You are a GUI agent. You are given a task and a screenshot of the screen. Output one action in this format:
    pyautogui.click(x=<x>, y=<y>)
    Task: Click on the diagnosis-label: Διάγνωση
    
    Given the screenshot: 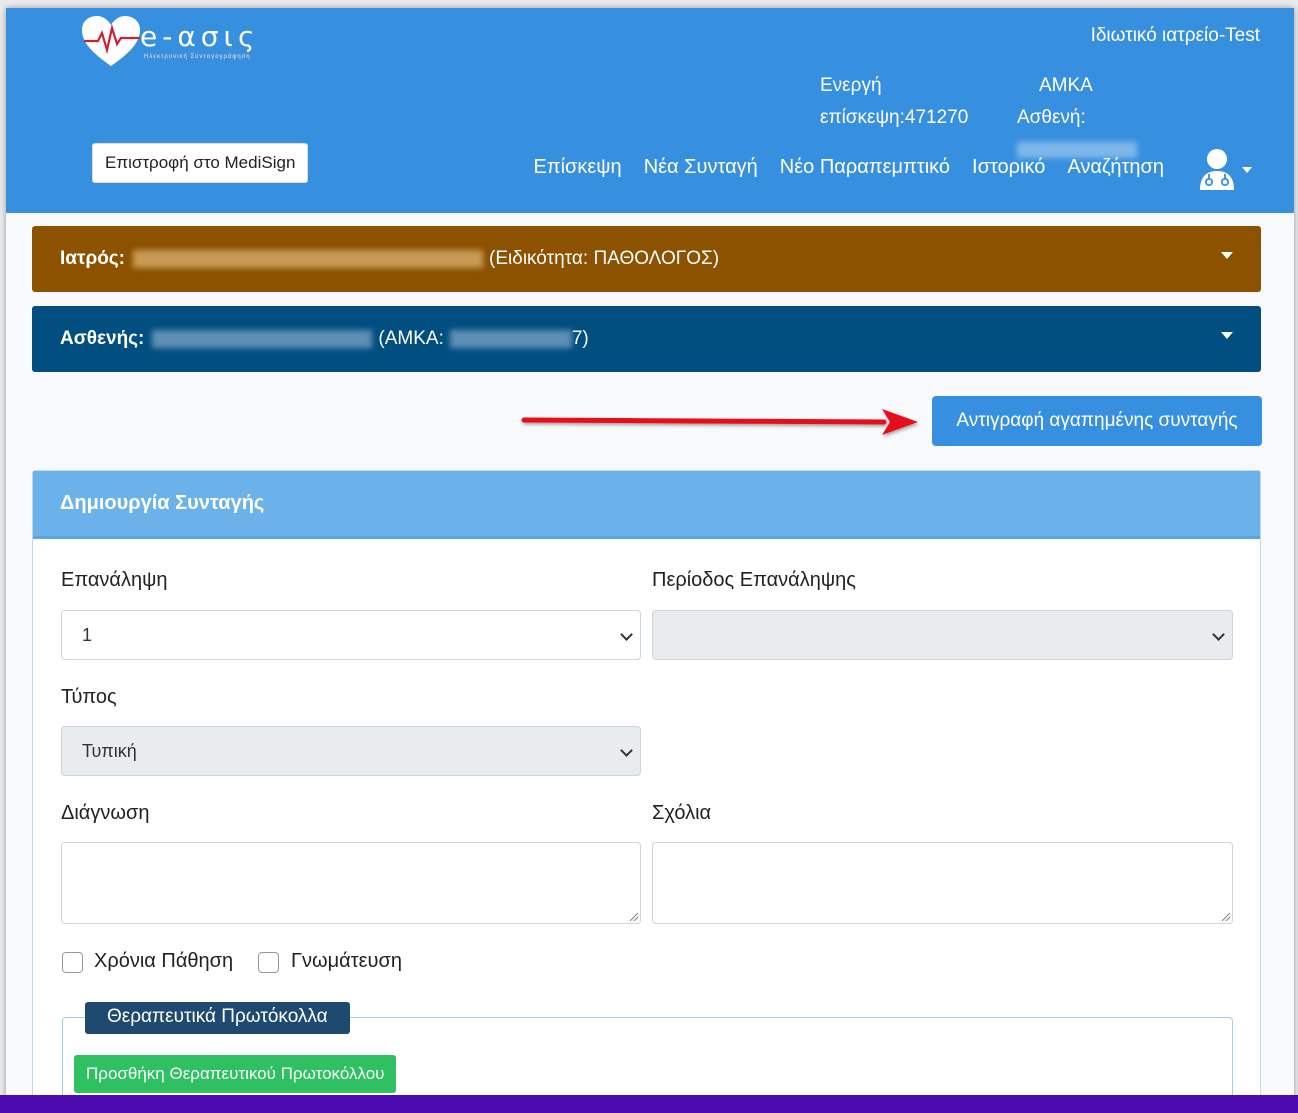 What is the action you would take?
    pyautogui.click(x=105, y=813)
    